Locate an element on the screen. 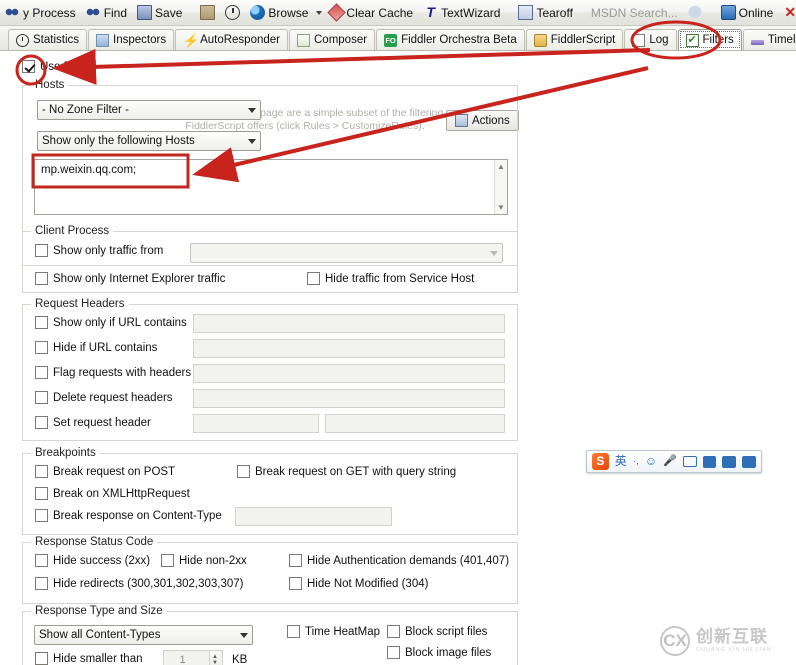 This screenshot has height=665, width=796. block-script-files-checkbox is located at coordinates (393, 631).